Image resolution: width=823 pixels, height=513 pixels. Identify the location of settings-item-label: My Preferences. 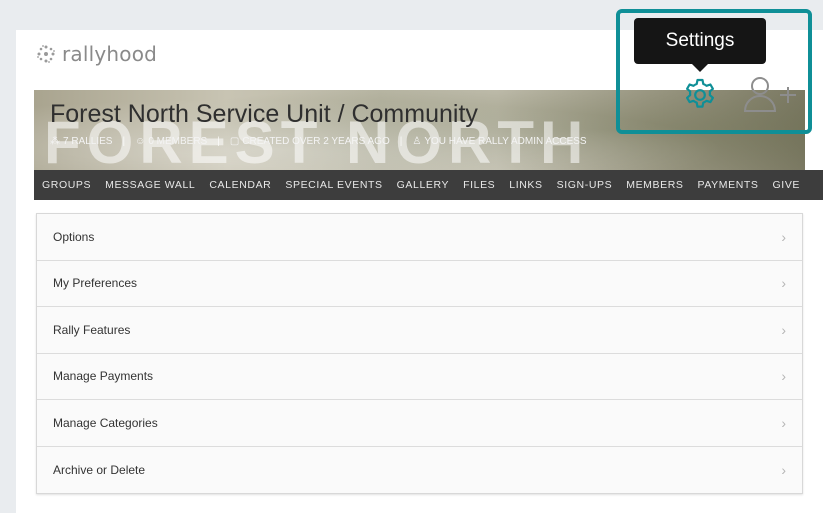
(95, 283).